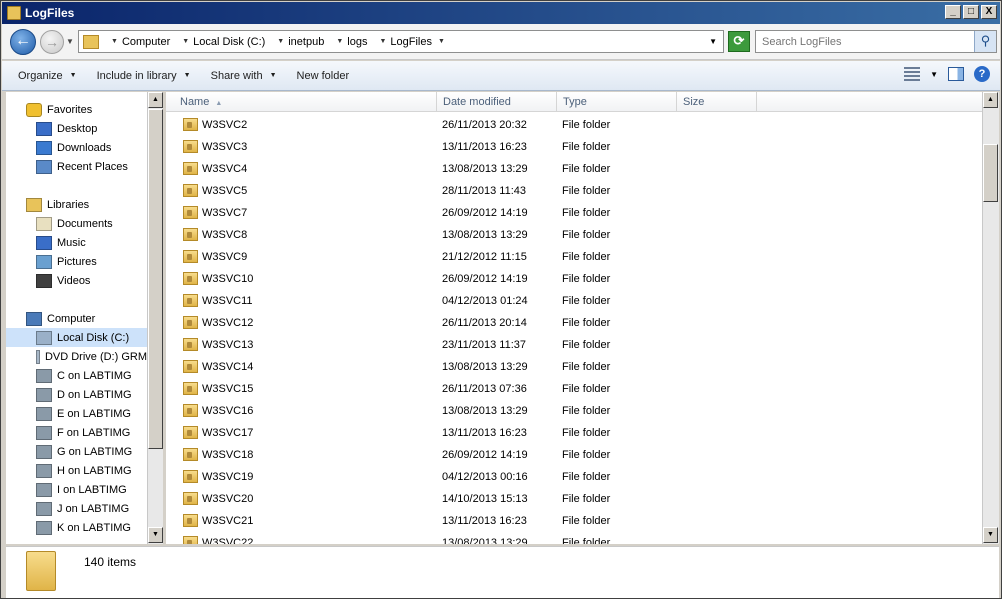 The width and height of the screenshot is (1002, 599). I want to click on file-row: W3SVC14 13/08/2013 13:29 File folder, so click(574, 367).